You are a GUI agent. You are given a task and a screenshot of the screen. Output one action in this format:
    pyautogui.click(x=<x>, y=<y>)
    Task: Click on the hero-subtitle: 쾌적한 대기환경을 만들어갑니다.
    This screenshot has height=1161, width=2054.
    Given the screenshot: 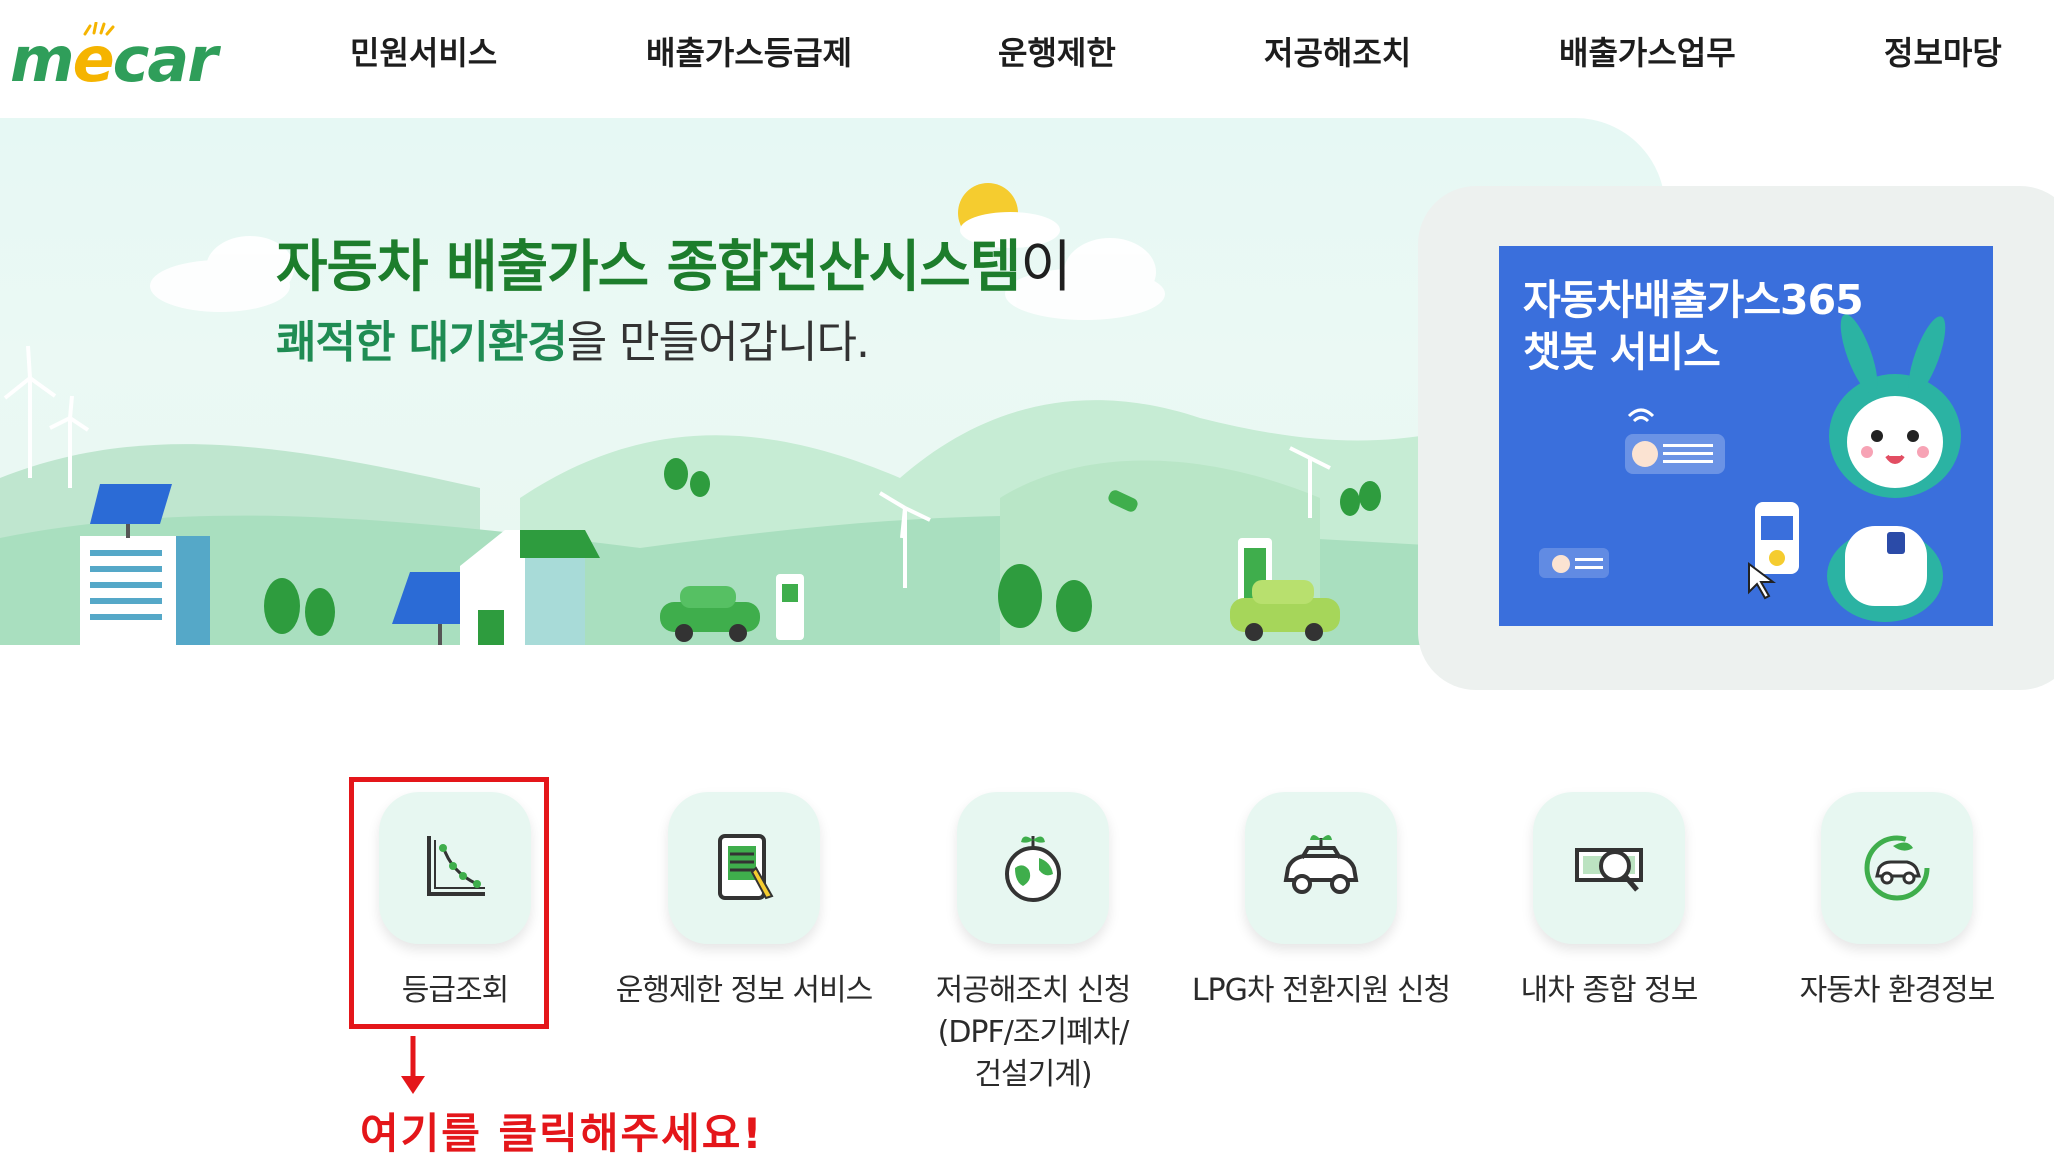 What is the action you would take?
    pyautogui.click(x=573, y=338)
    